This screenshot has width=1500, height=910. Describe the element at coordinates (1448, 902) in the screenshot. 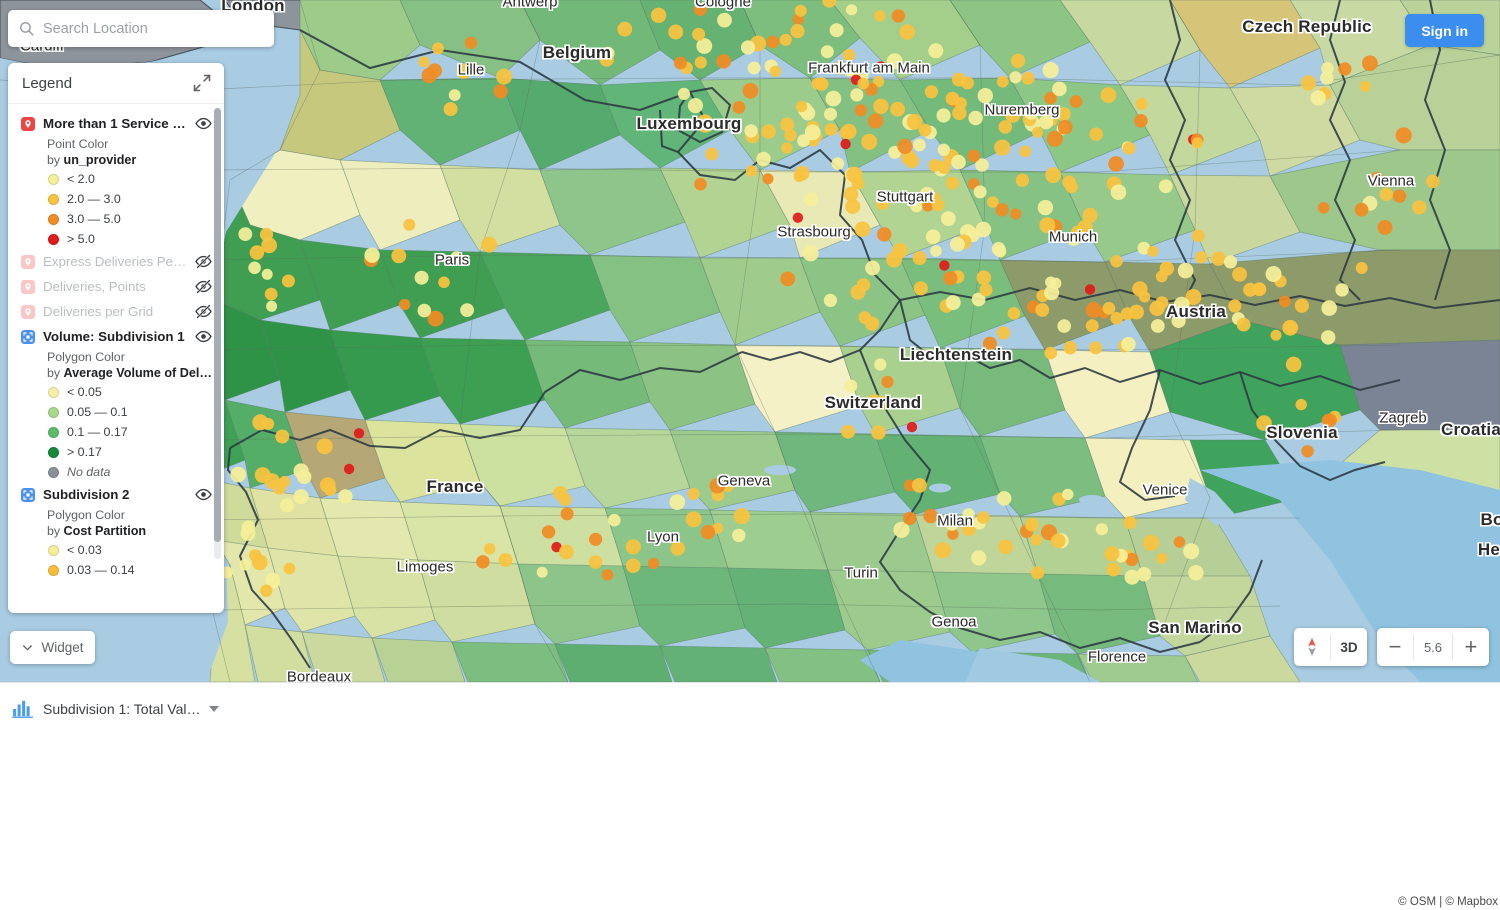

I see `map-attribution: © OSM | © Mapbox` at that location.